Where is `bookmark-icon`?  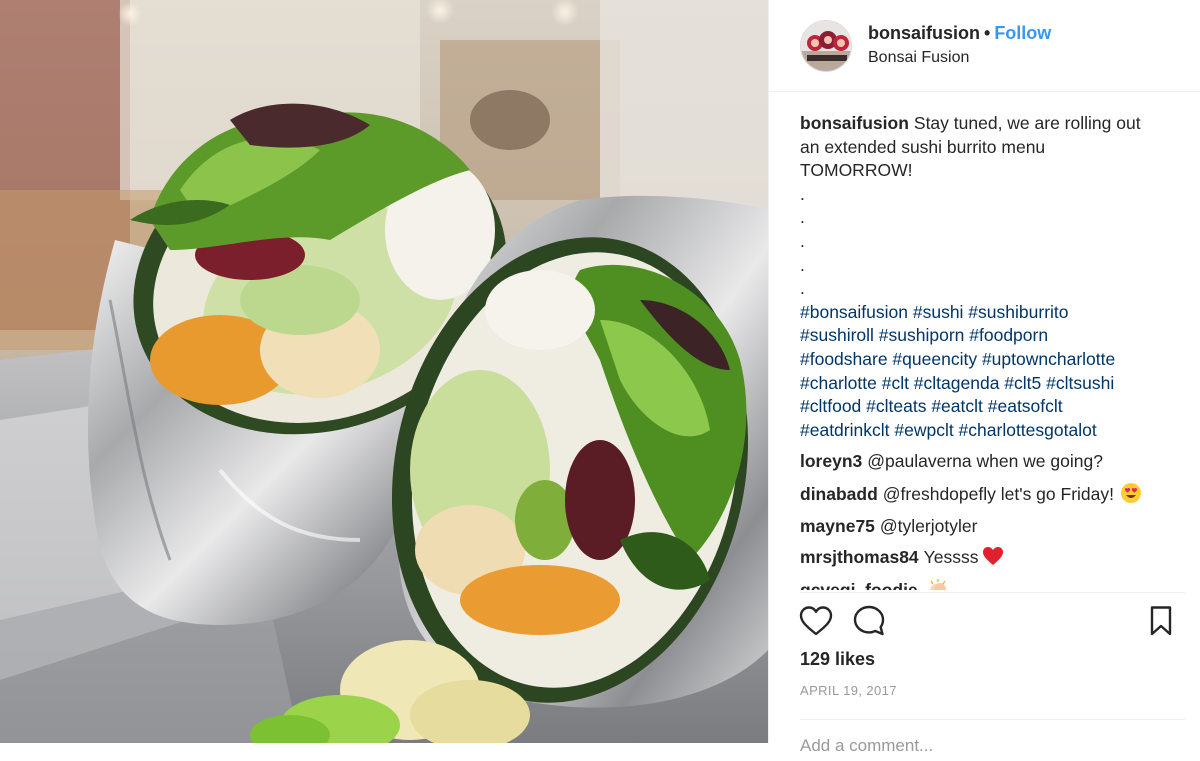
bookmark-icon is located at coordinates (1161, 623).